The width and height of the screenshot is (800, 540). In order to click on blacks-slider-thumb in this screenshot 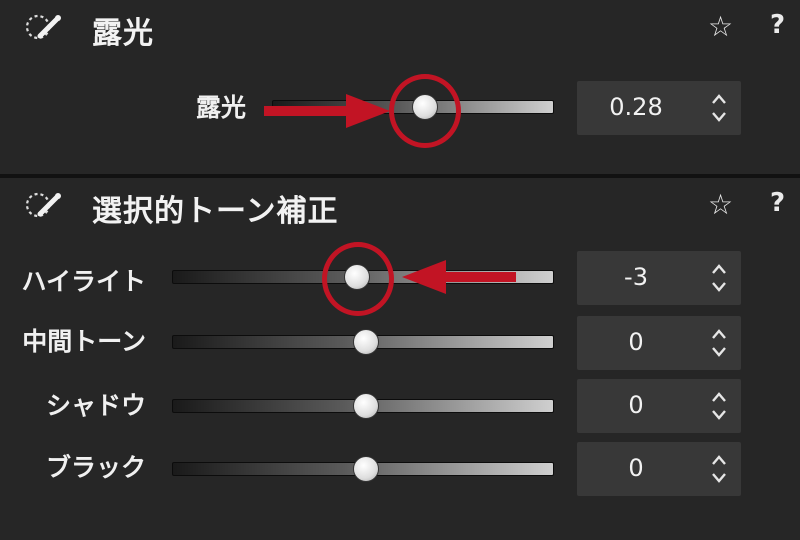, I will do `click(366, 469)`.